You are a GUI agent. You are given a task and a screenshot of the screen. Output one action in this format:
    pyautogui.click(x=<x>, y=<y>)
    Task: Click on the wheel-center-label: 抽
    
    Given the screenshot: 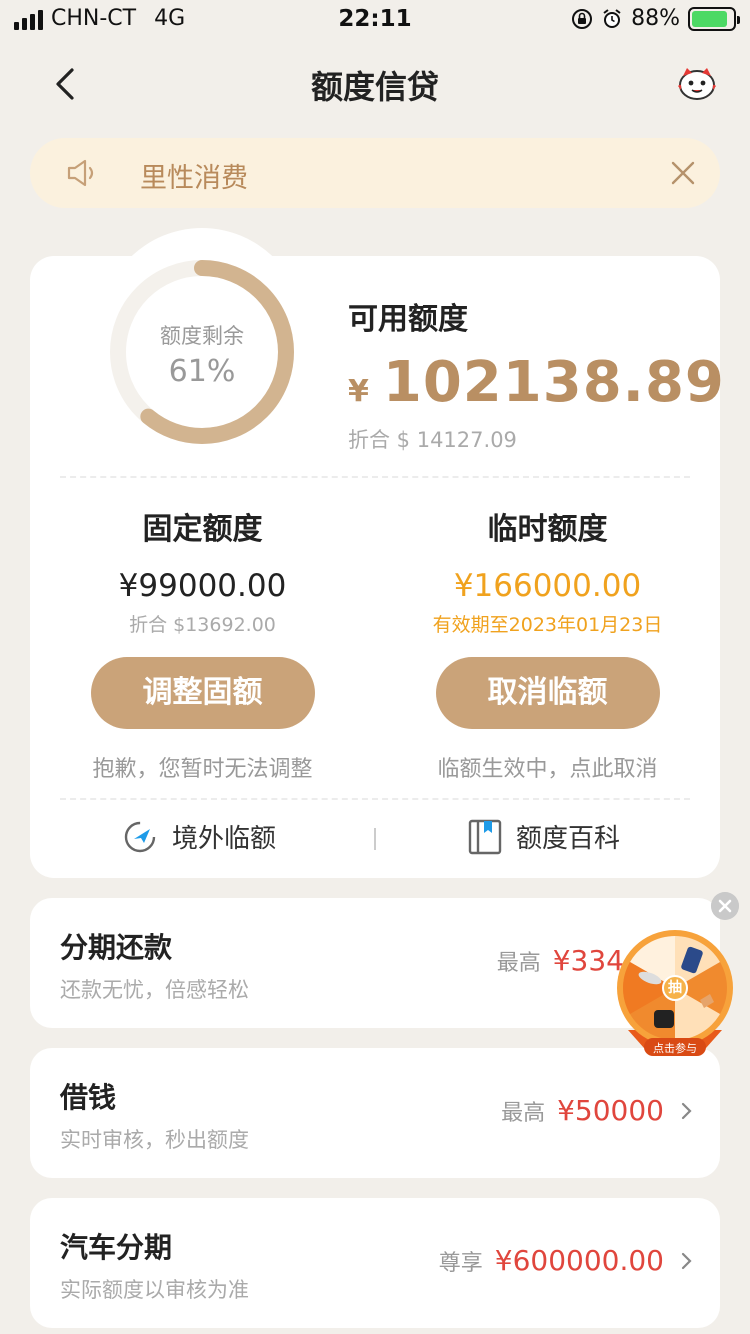 What is the action you would take?
    pyautogui.click(x=675, y=988)
    